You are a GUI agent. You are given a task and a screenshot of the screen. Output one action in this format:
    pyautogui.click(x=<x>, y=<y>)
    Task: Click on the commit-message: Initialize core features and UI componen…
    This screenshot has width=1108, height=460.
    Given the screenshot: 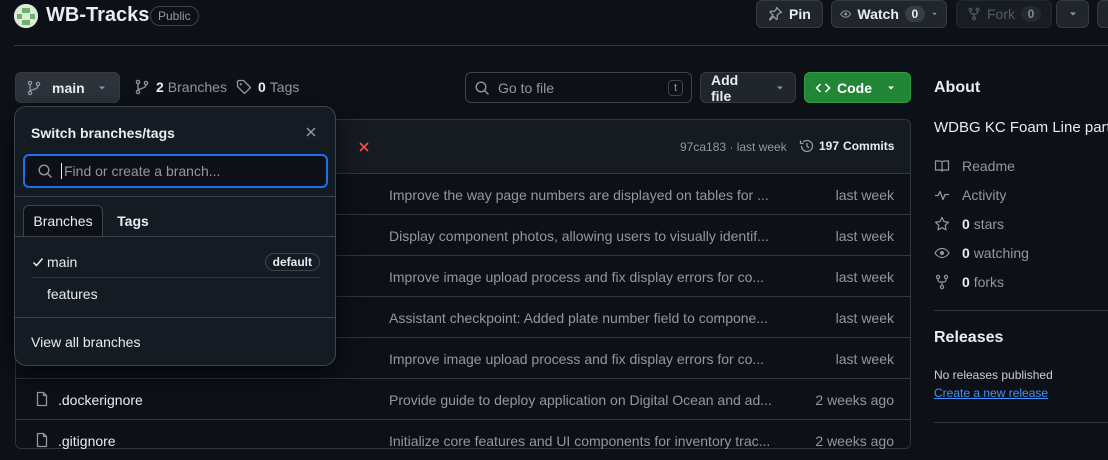 What is the action you would take?
    pyautogui.click(x=579, y=441)
    